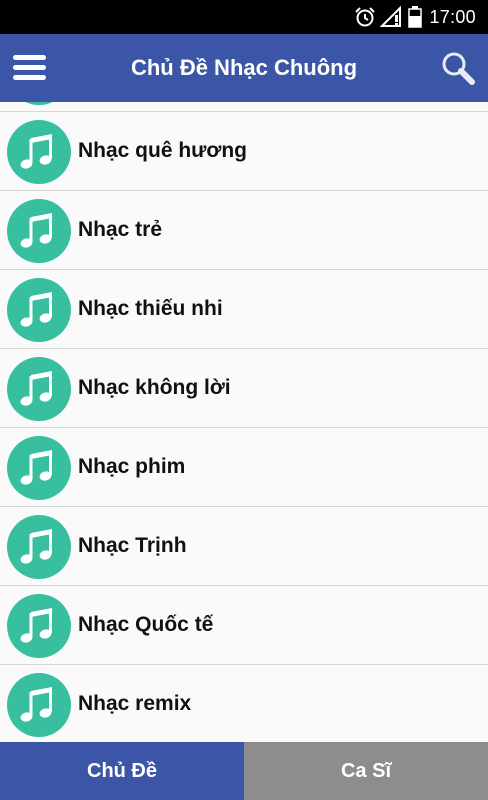 The width and height of the screenshot is (488, 800). What do you see at coordinates (365, 17) in the screenshot?
I see `alarm-icon` at bounding box center [365, 17].